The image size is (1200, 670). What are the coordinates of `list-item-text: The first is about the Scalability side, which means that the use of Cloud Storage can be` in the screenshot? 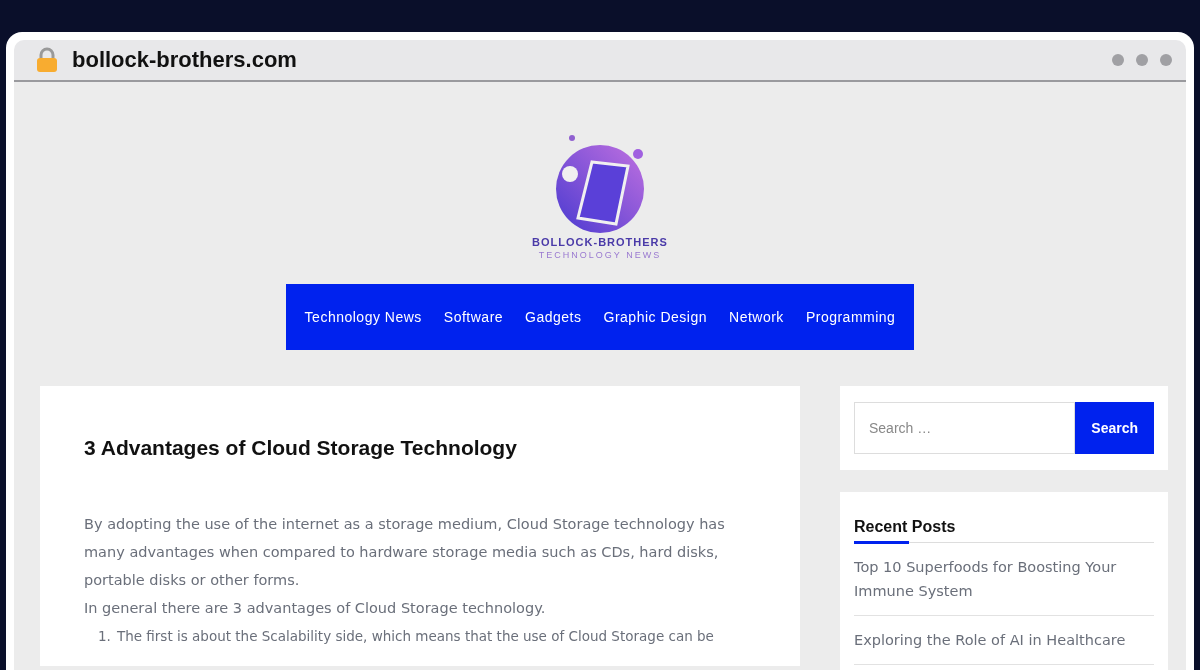 It's located at (415, 636).